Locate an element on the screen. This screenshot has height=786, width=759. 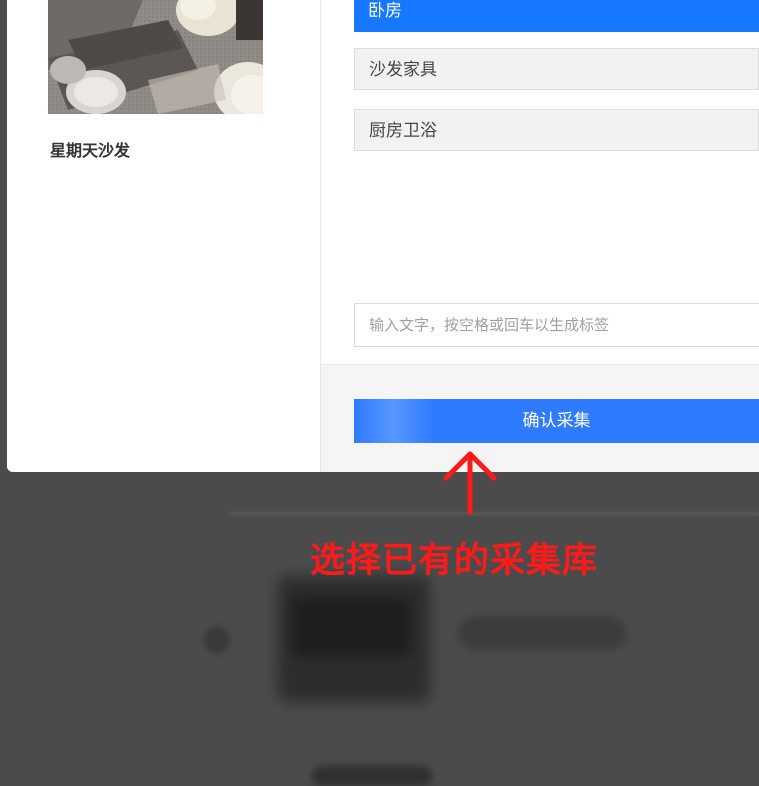
library-option-sofa-furniture: 沙发家具 is located at coordinates (556, 69).